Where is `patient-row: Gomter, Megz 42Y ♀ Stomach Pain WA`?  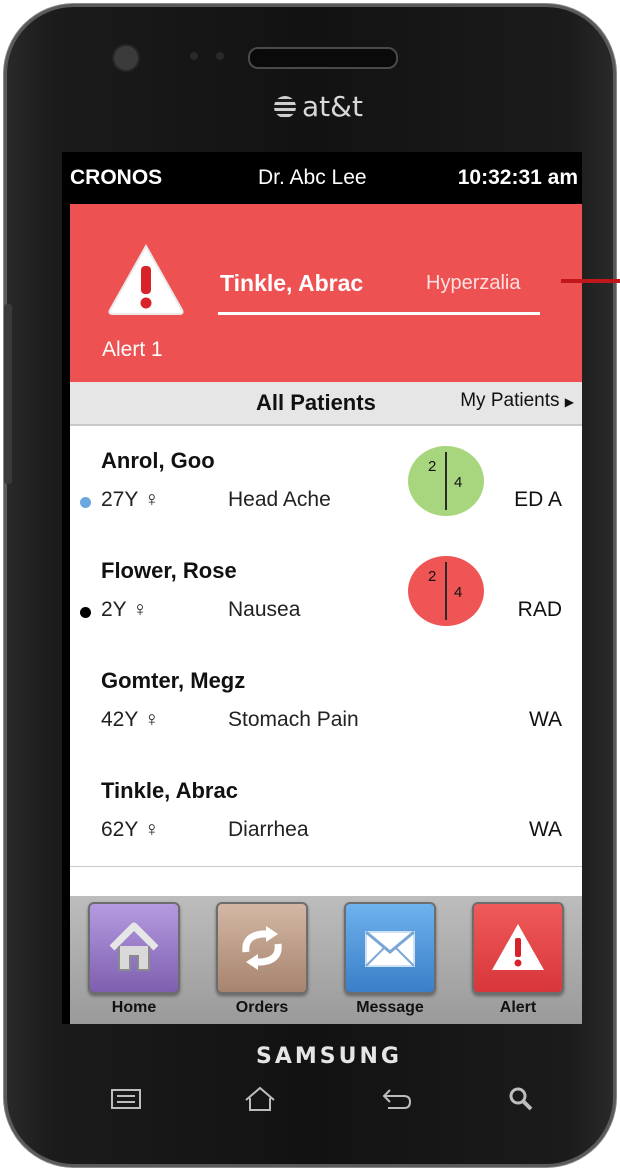 patient-row: Gomter, Megz 42Y ♀ Stomach Pain WA is located at coordinates (326, 701).